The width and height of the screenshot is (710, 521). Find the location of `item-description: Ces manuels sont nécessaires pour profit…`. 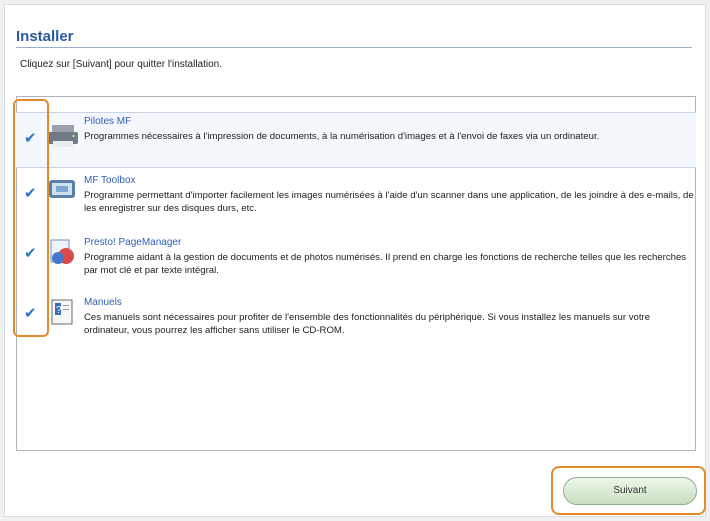

item-description: Ces manuels sont nécessaires pour profit… is located at coordinates (367, 324).